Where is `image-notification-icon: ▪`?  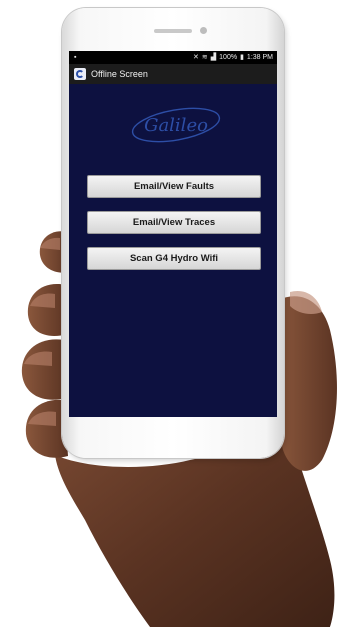
image-notification-icon: ▪ is located at coordinates (75, 57).